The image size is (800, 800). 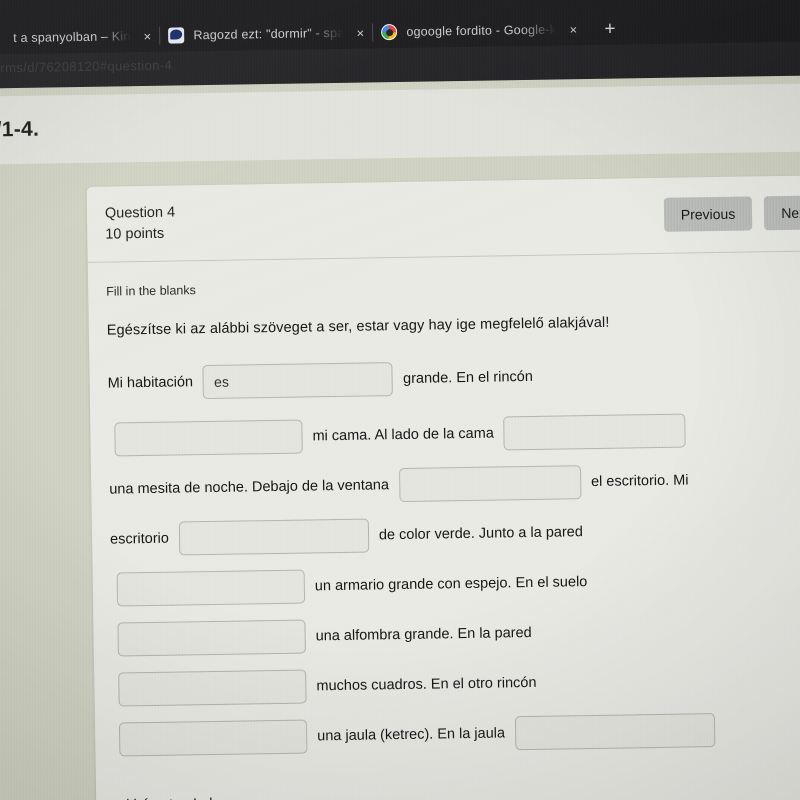 I want to click on question-points-label: 10 points, so click(x=135, y=234).